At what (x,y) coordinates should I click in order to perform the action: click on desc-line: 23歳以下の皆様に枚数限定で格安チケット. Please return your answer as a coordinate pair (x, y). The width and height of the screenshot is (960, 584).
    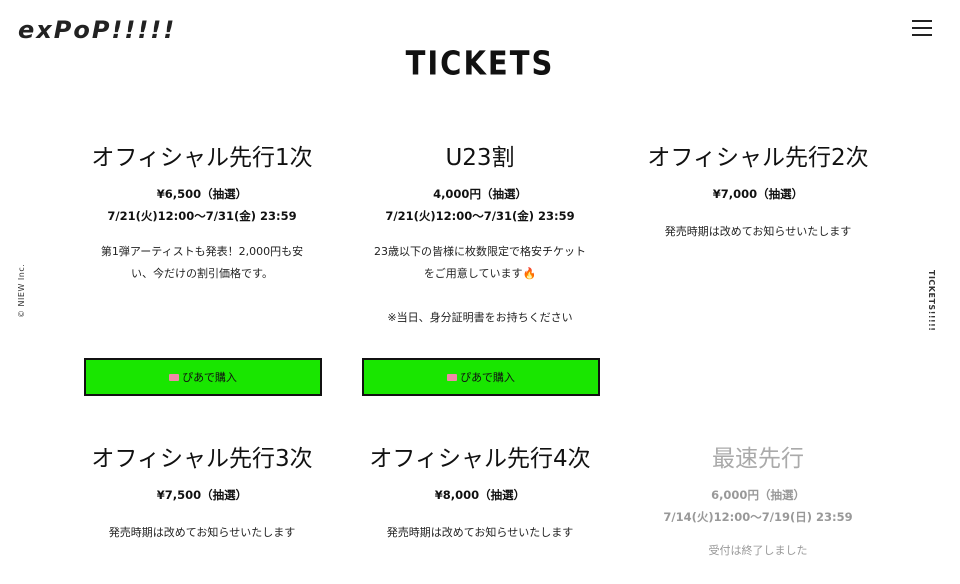
    Looking at the image, I should click on (480, 251).